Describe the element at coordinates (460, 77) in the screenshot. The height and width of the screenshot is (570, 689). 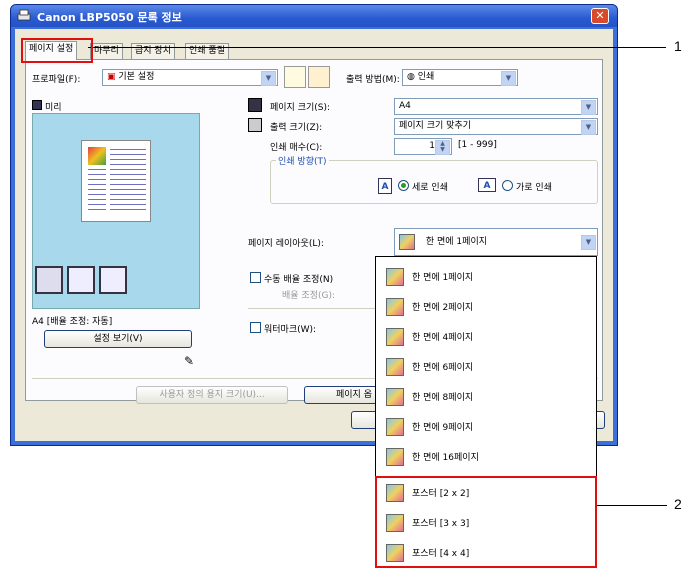
I see `output-method-select: ◍ 인쇄 ▼` at that location.